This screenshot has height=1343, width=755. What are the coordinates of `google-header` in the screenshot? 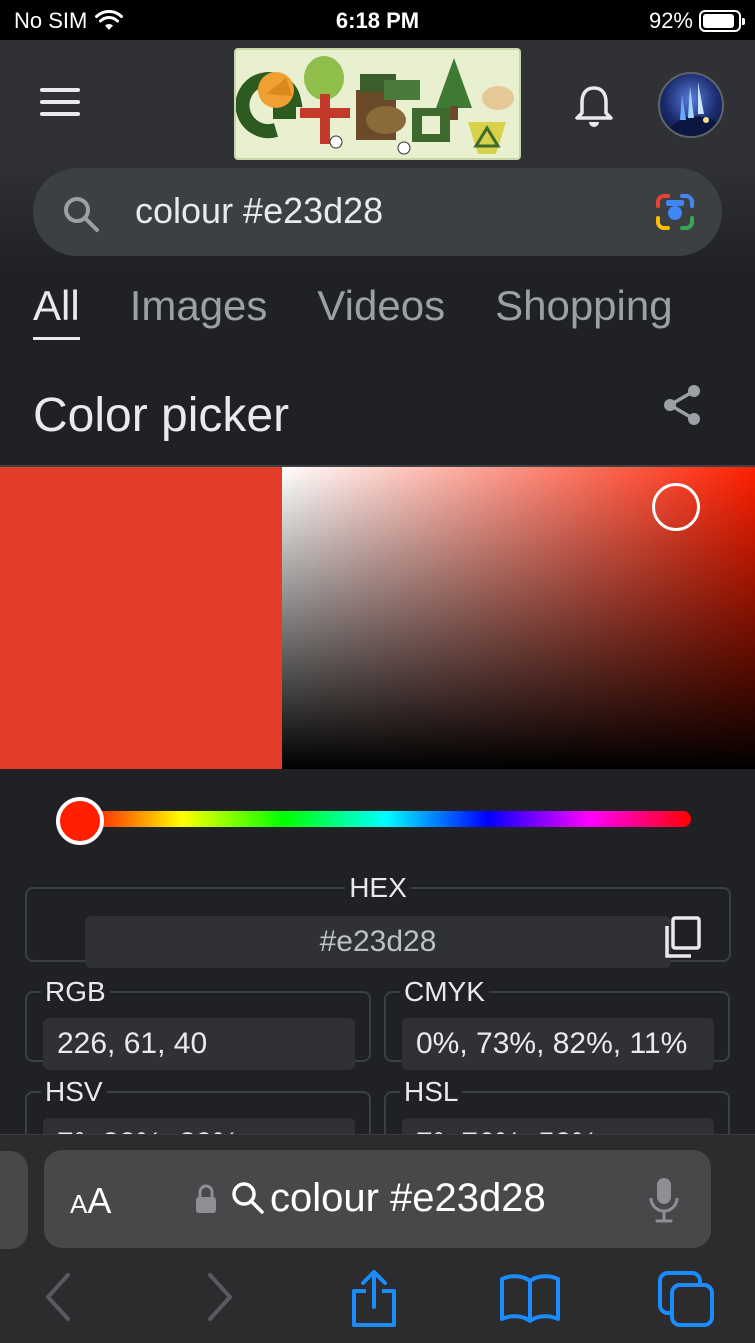 It's located at (377, 100).